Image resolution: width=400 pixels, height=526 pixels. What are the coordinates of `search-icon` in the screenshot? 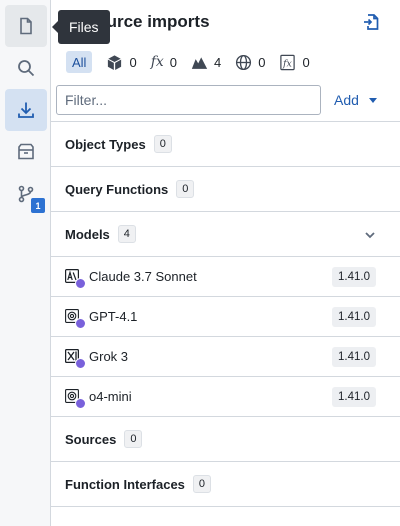 It's located at (26, 68).